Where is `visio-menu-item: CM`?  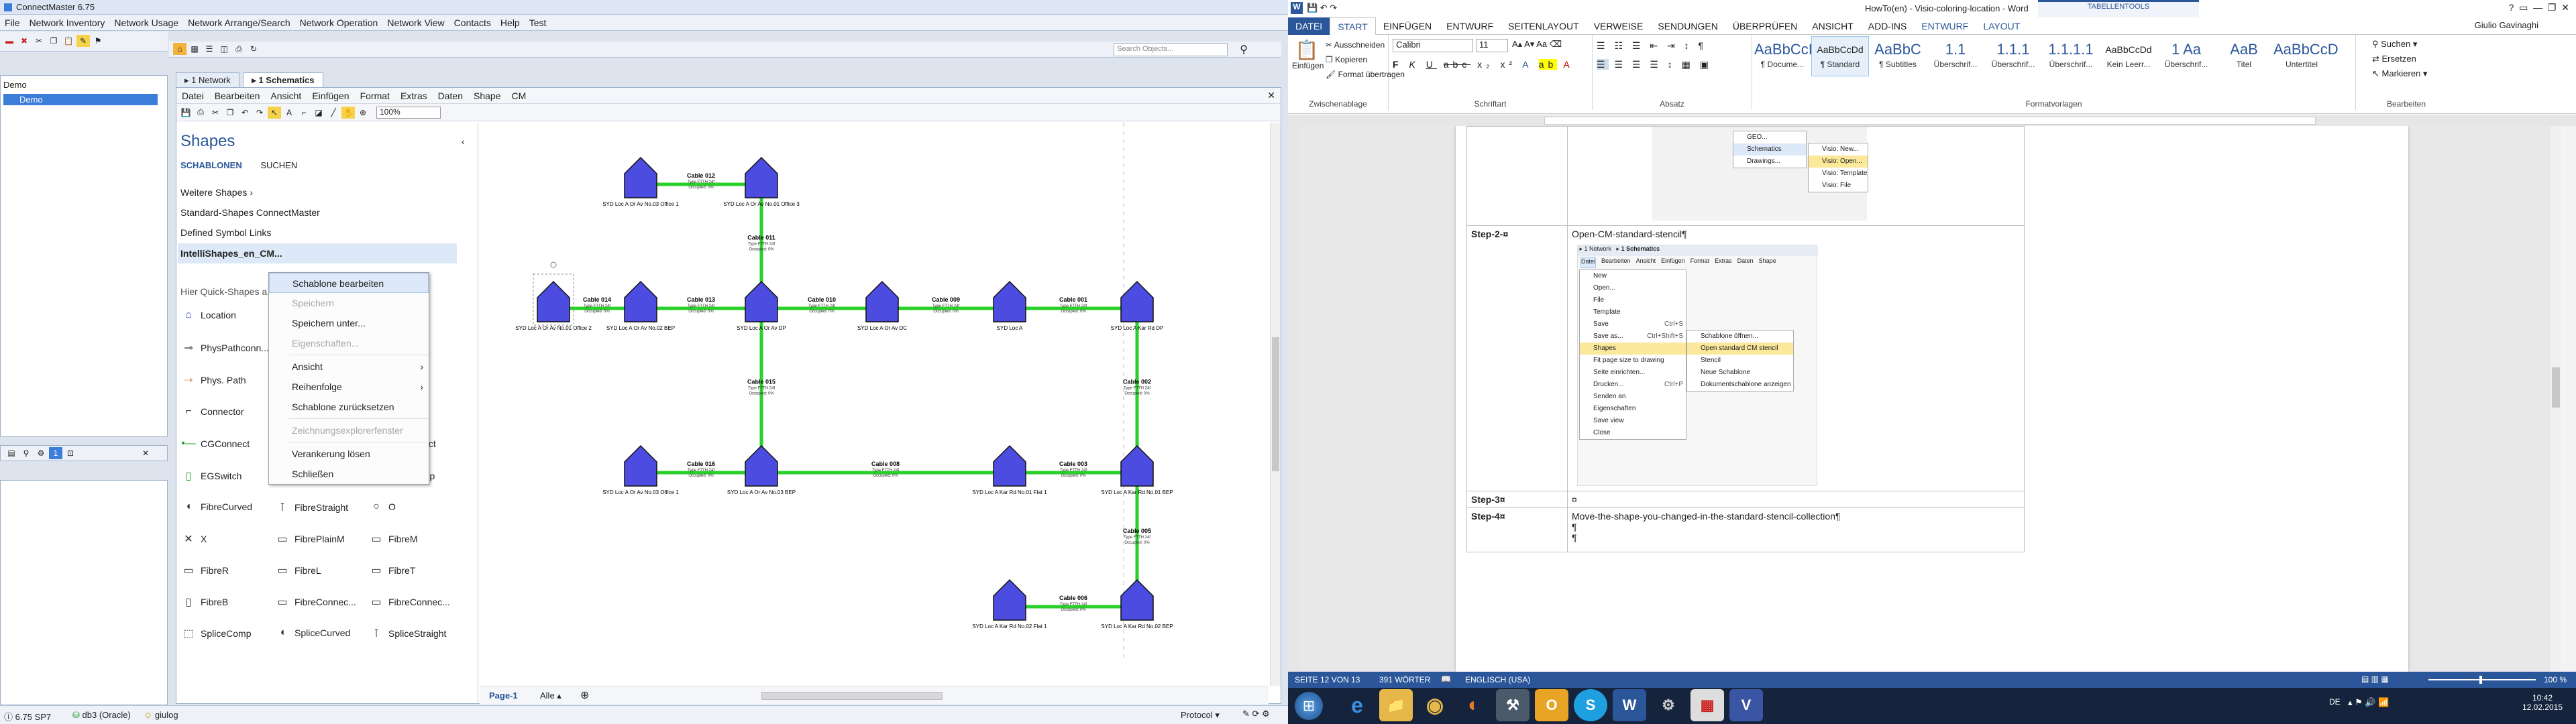
visio-menu-item: CM is located at coordinates (518, 95).